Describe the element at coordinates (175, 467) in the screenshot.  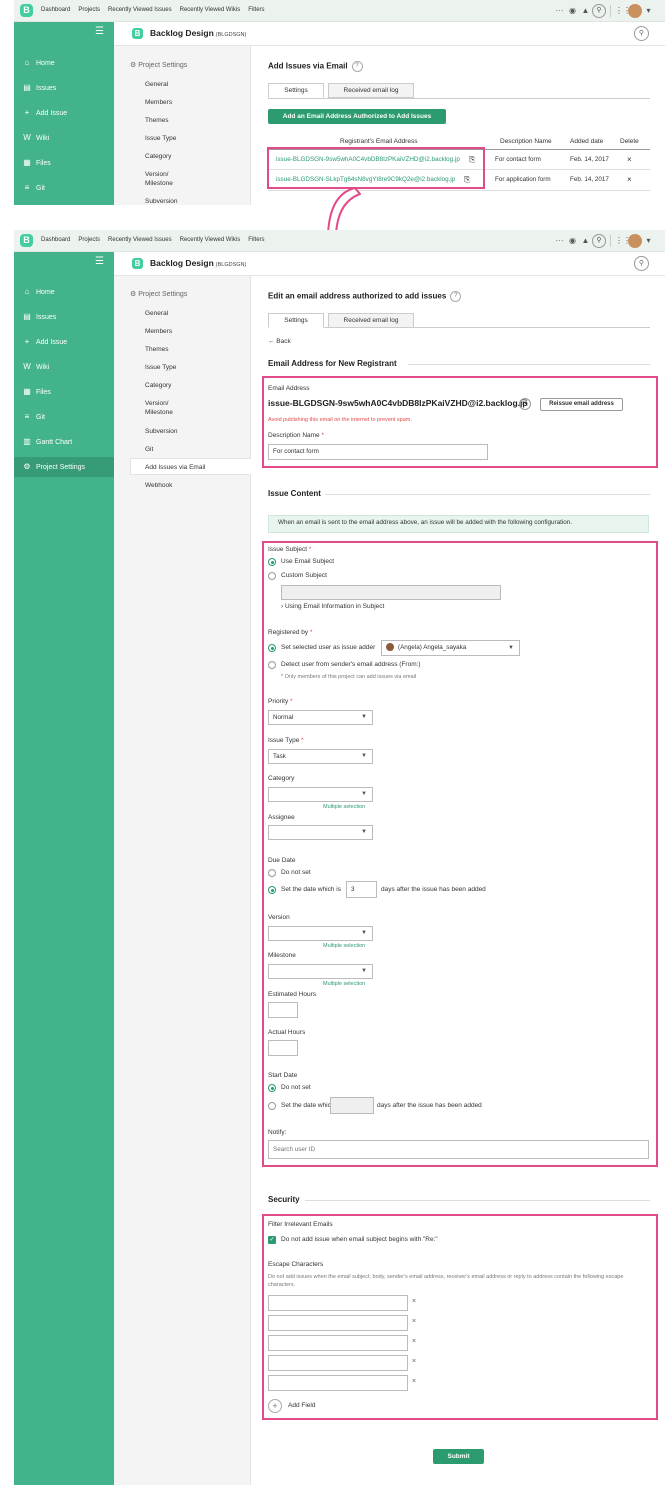
I see `settings-item-add-issues-via-email: Add Issues via Email` at that location.